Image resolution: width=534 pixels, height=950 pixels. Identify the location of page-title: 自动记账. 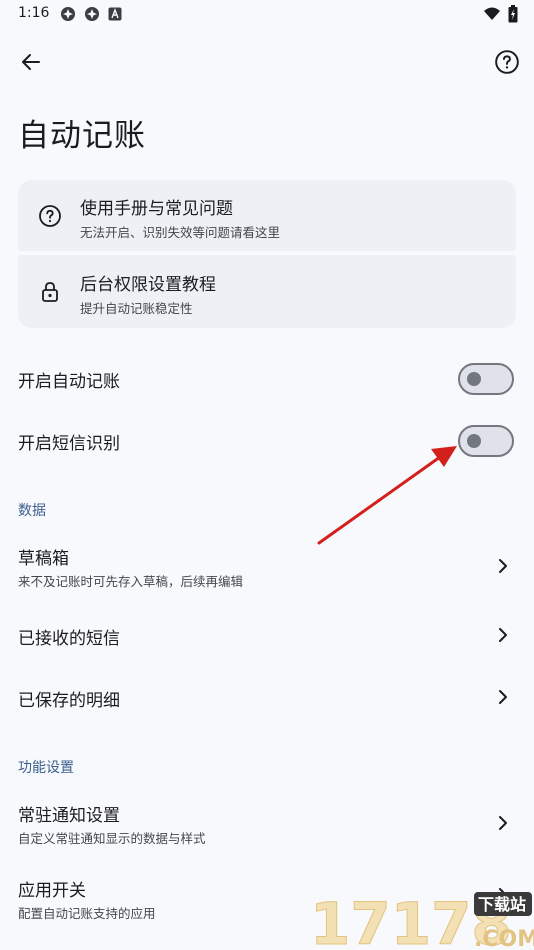
(82, 136).